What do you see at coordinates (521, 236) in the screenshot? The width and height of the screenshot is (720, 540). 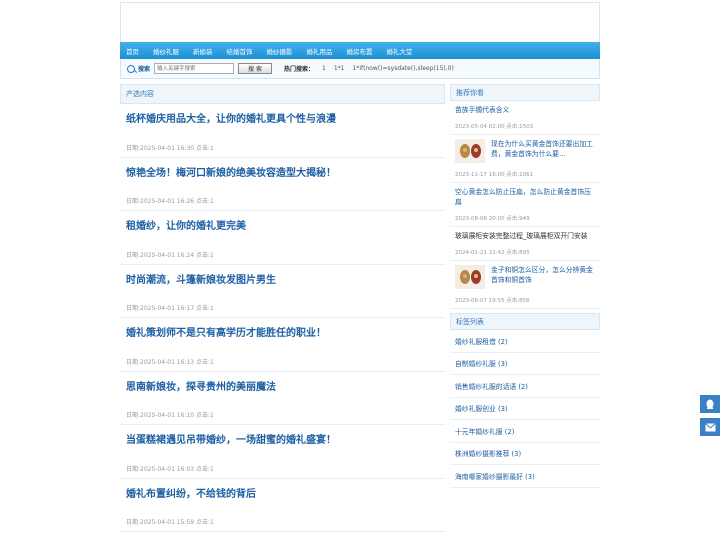 I see `recommend-title-link: 玻璃展柜安装完整过程_玻璃展柜双开门安装` at bounding box center [521, 236].